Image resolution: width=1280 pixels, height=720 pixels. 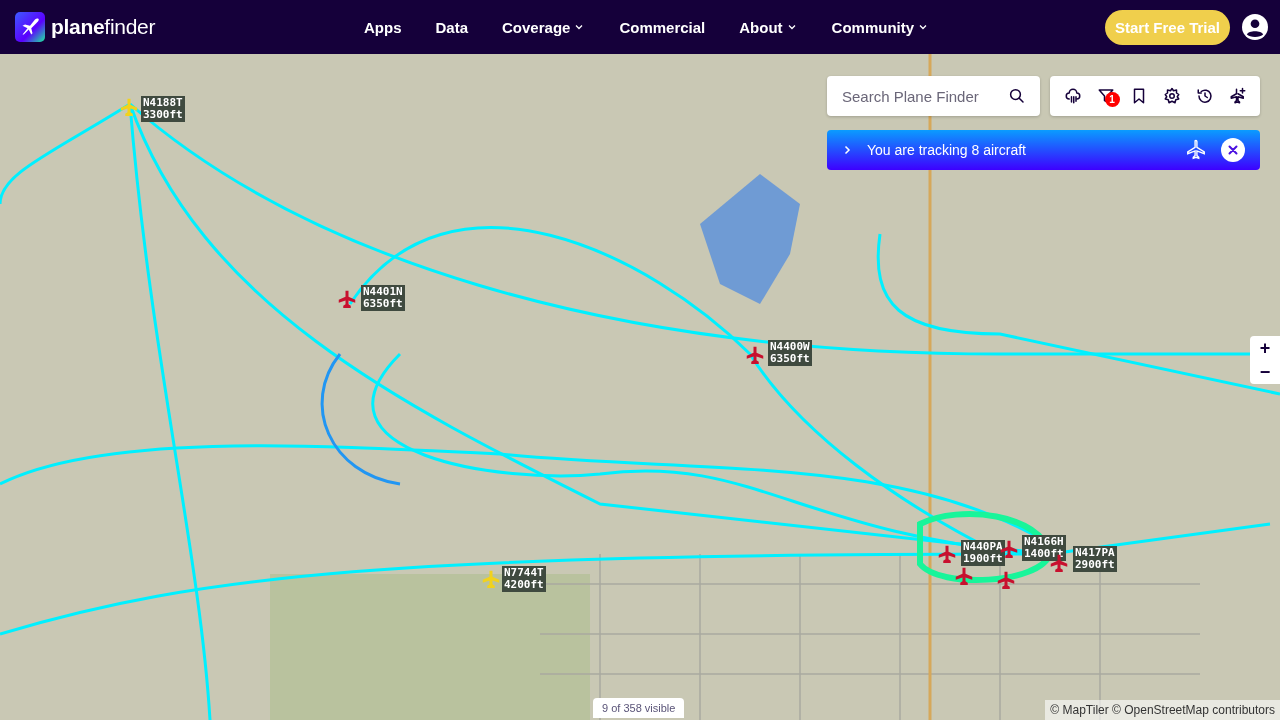 What do you see at coordinates (1196, 150) in the screenshot?
I see `airplane-icon` at bounding box center [1196, 150].